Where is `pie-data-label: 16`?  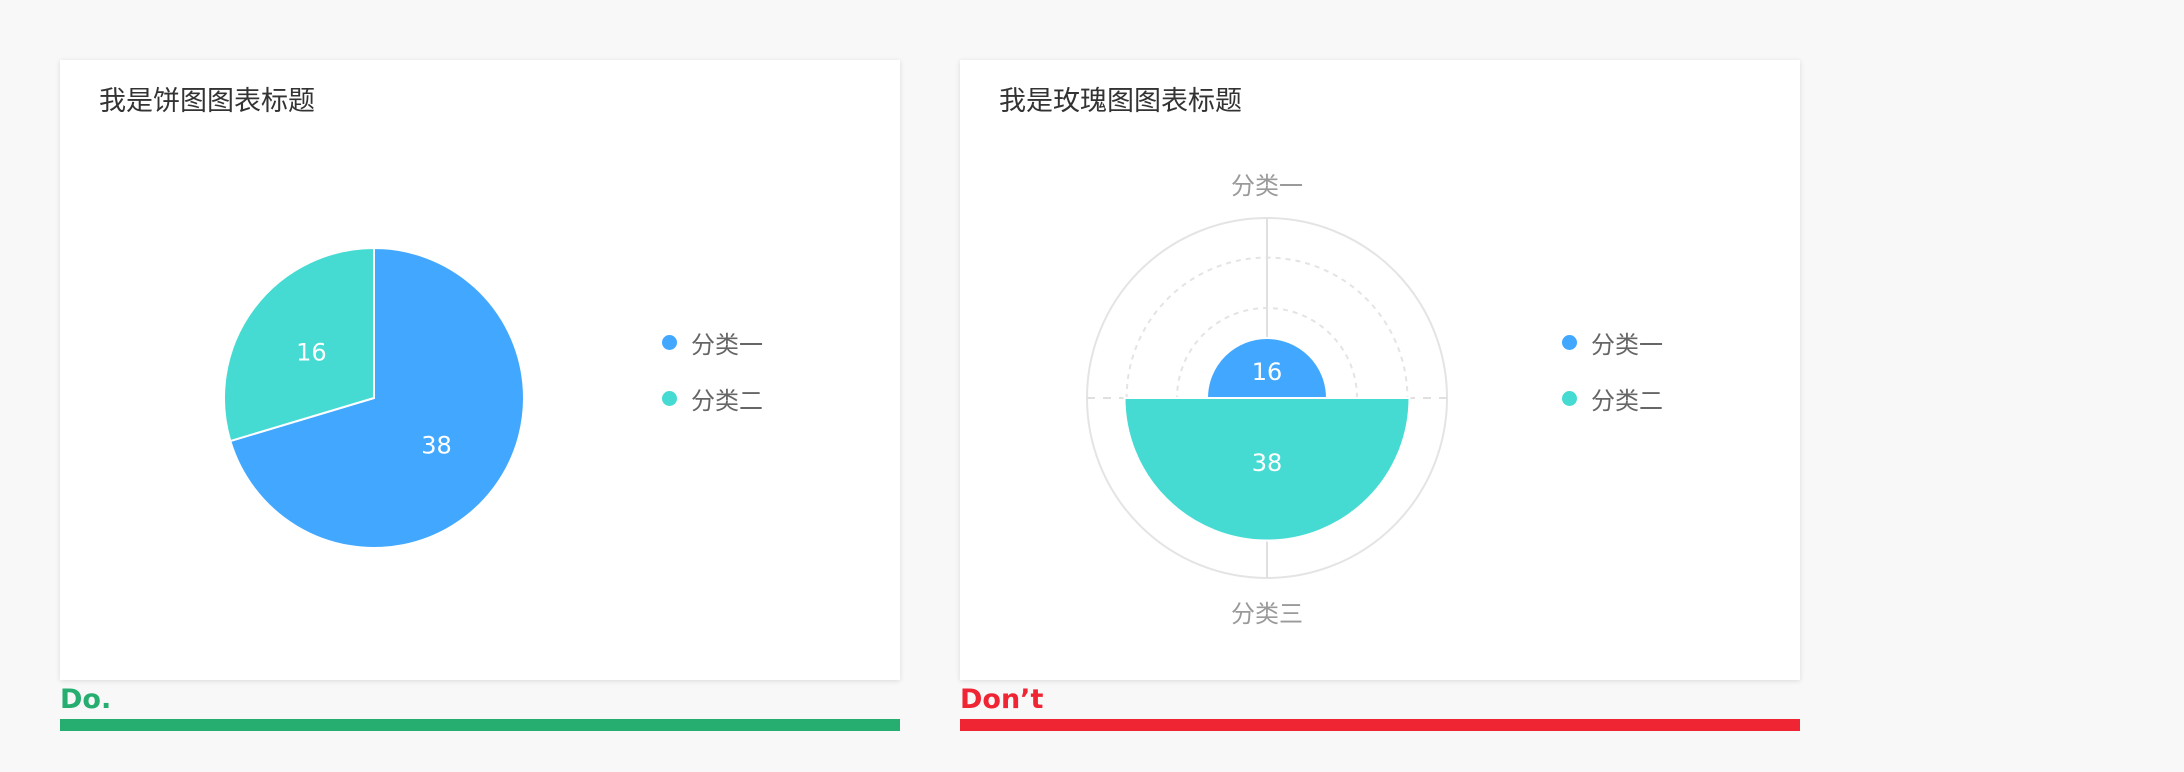
pie-data-label: 16 is located at coordinates (311, 352).